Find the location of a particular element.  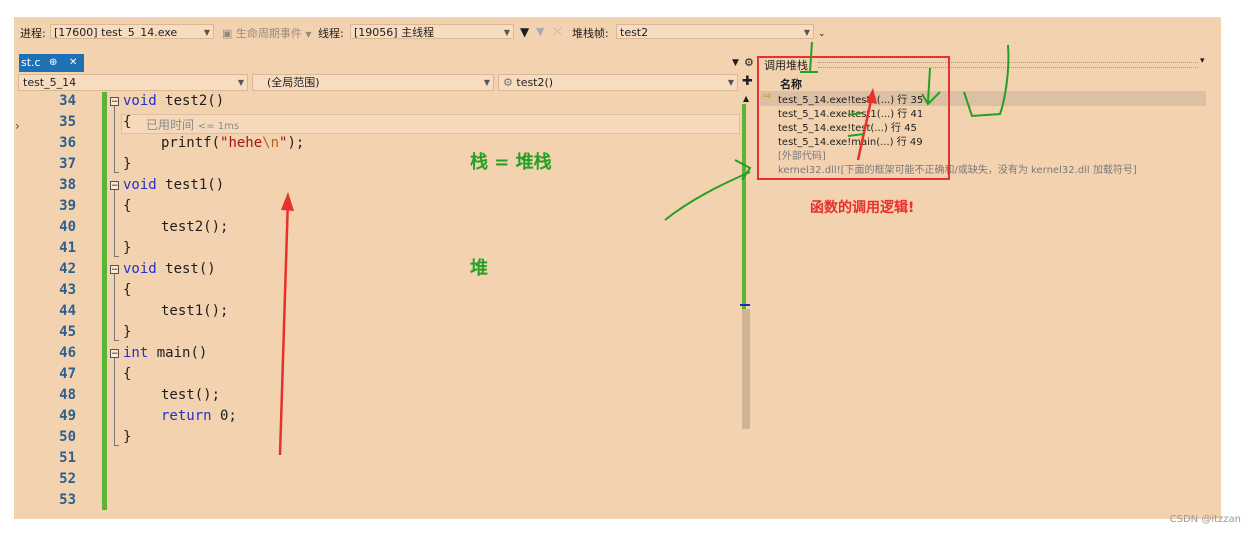

green-arrow-head is located at coordinates (931, 98).